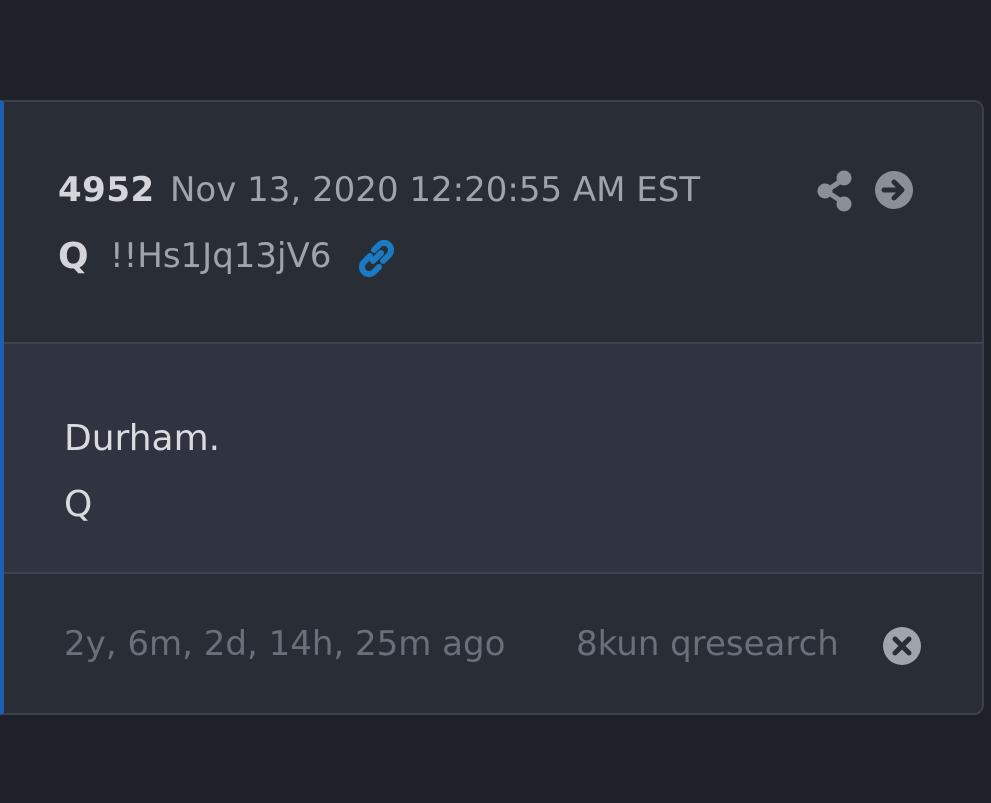 The height and width of the screenshot is (803, 991). What do you see at coordinates (707, 644) in the screenshot?
I see `post-source: 8kun qresearch` at bounding box center [707, 644].